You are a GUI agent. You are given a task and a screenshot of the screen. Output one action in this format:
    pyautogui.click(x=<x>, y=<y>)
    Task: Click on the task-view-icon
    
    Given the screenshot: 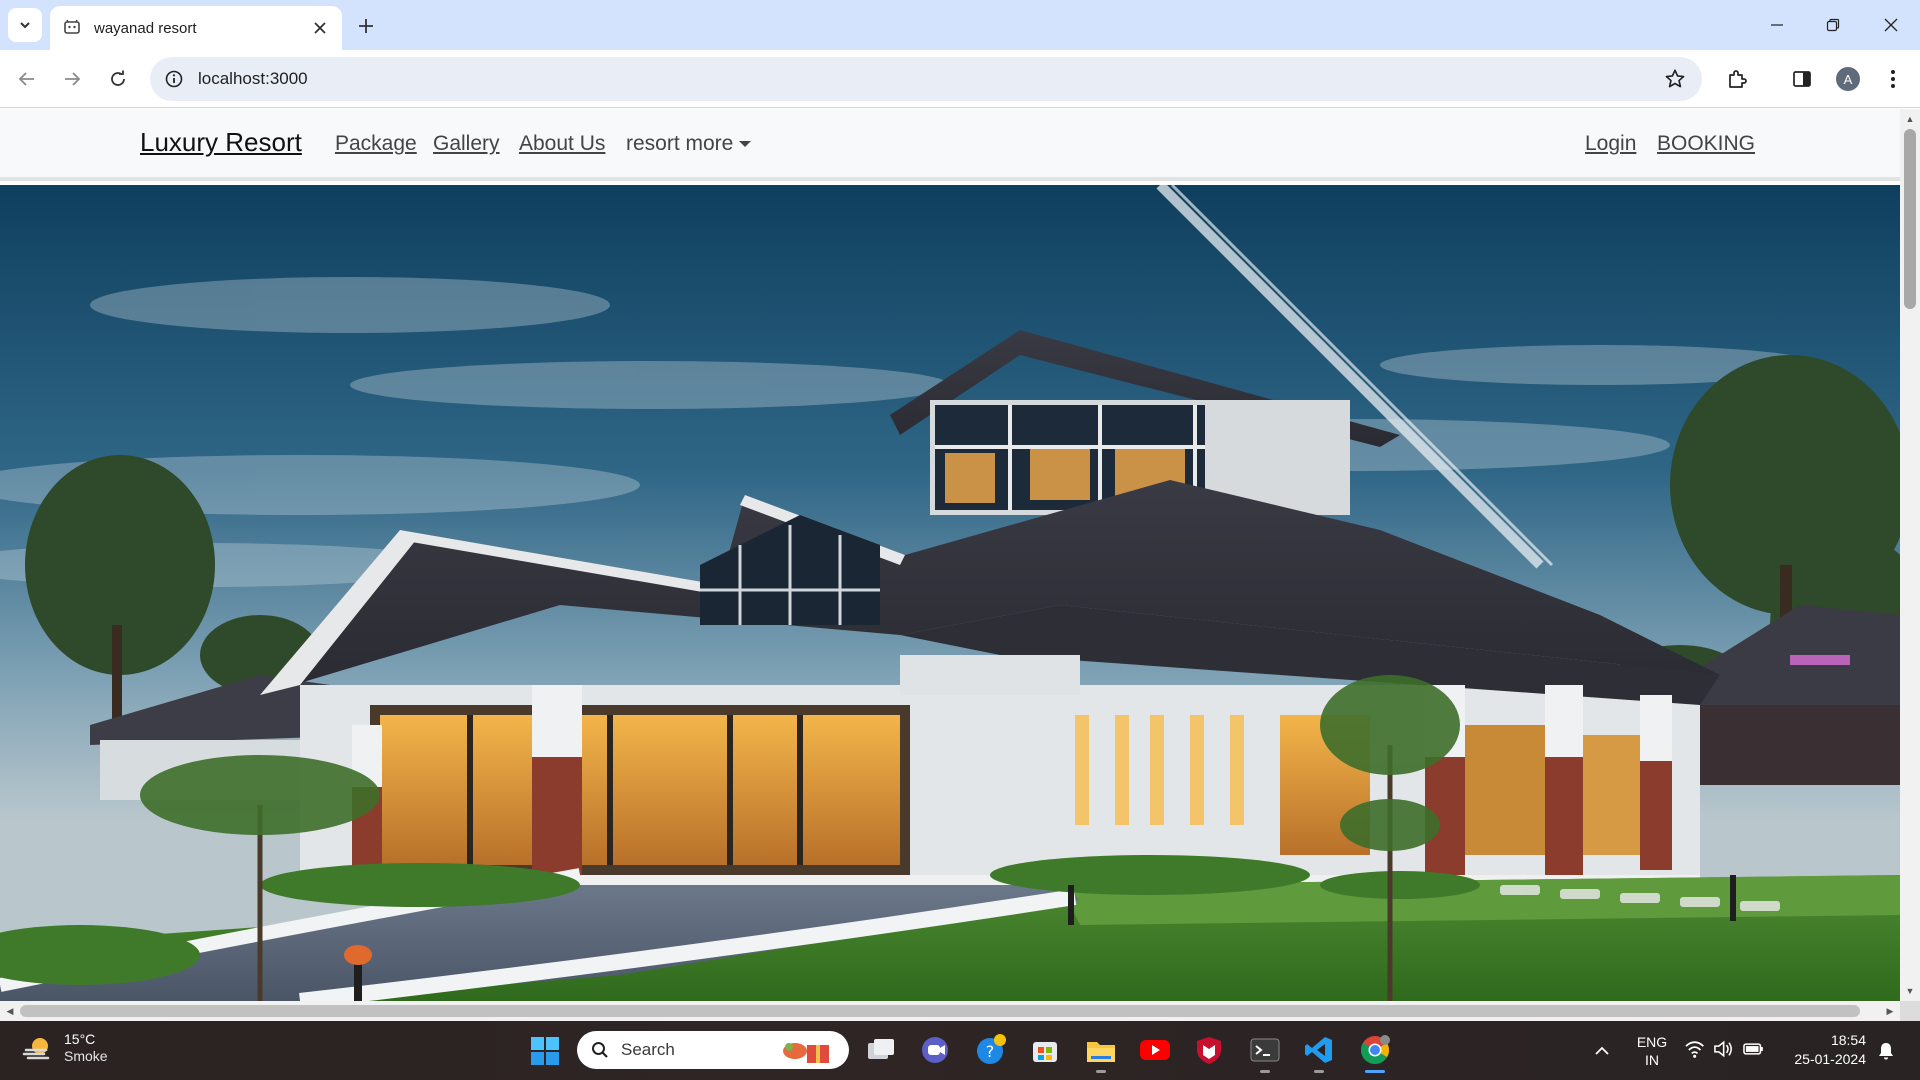 What is the action you would take?
    pyautogui.click(x=881, y=1049)
    